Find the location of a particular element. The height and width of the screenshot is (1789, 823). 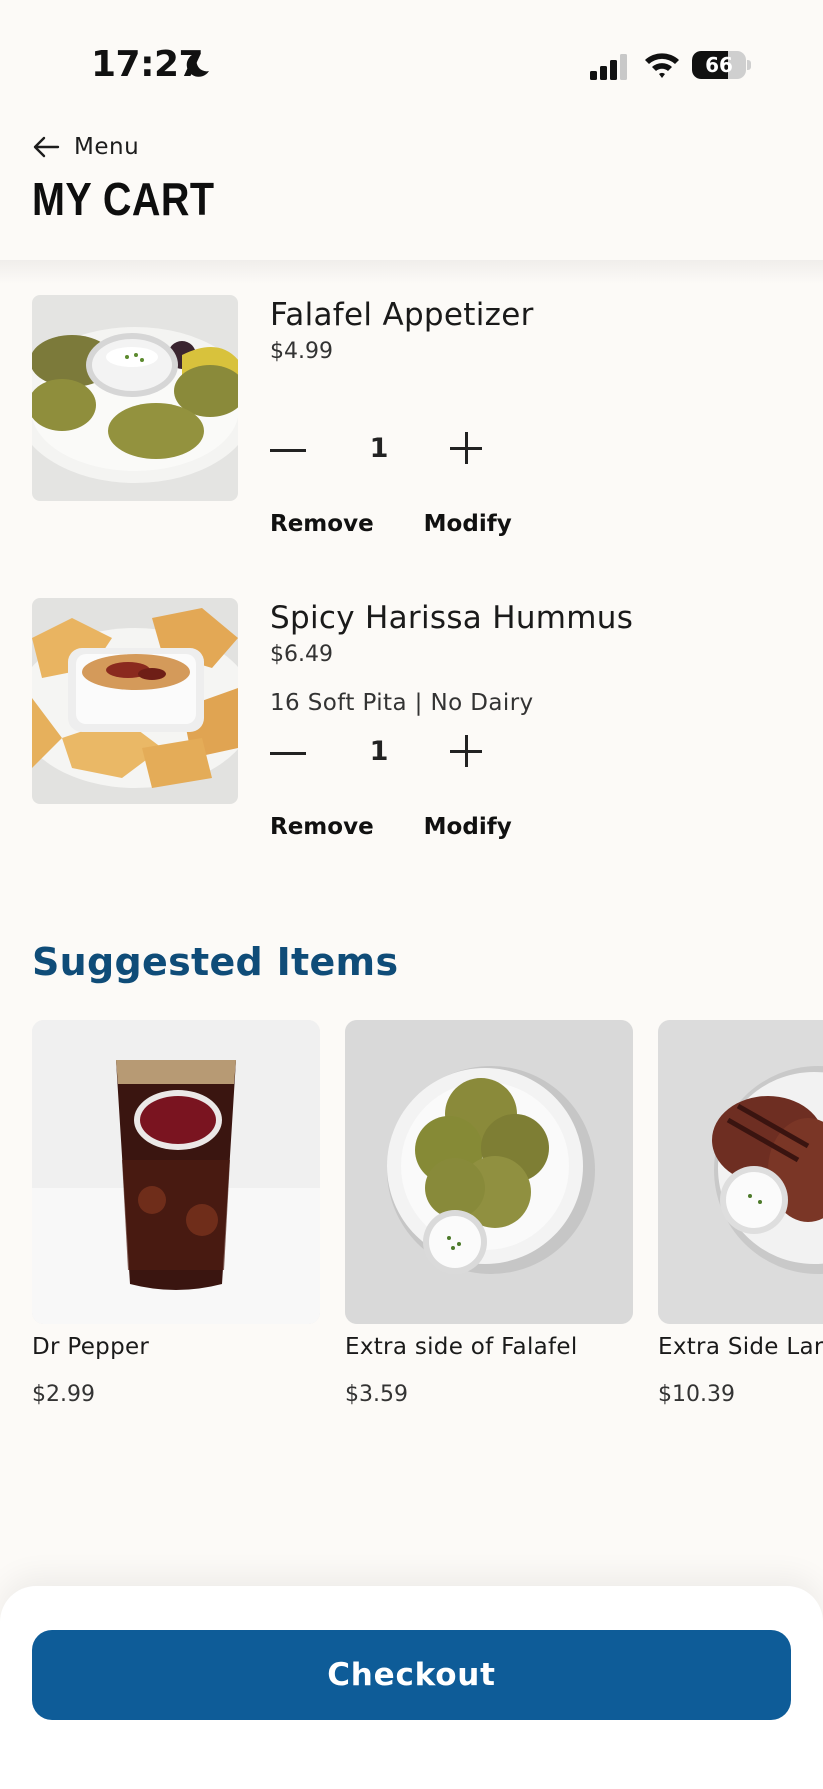

battery-cap is located at coordinates (749, 65).